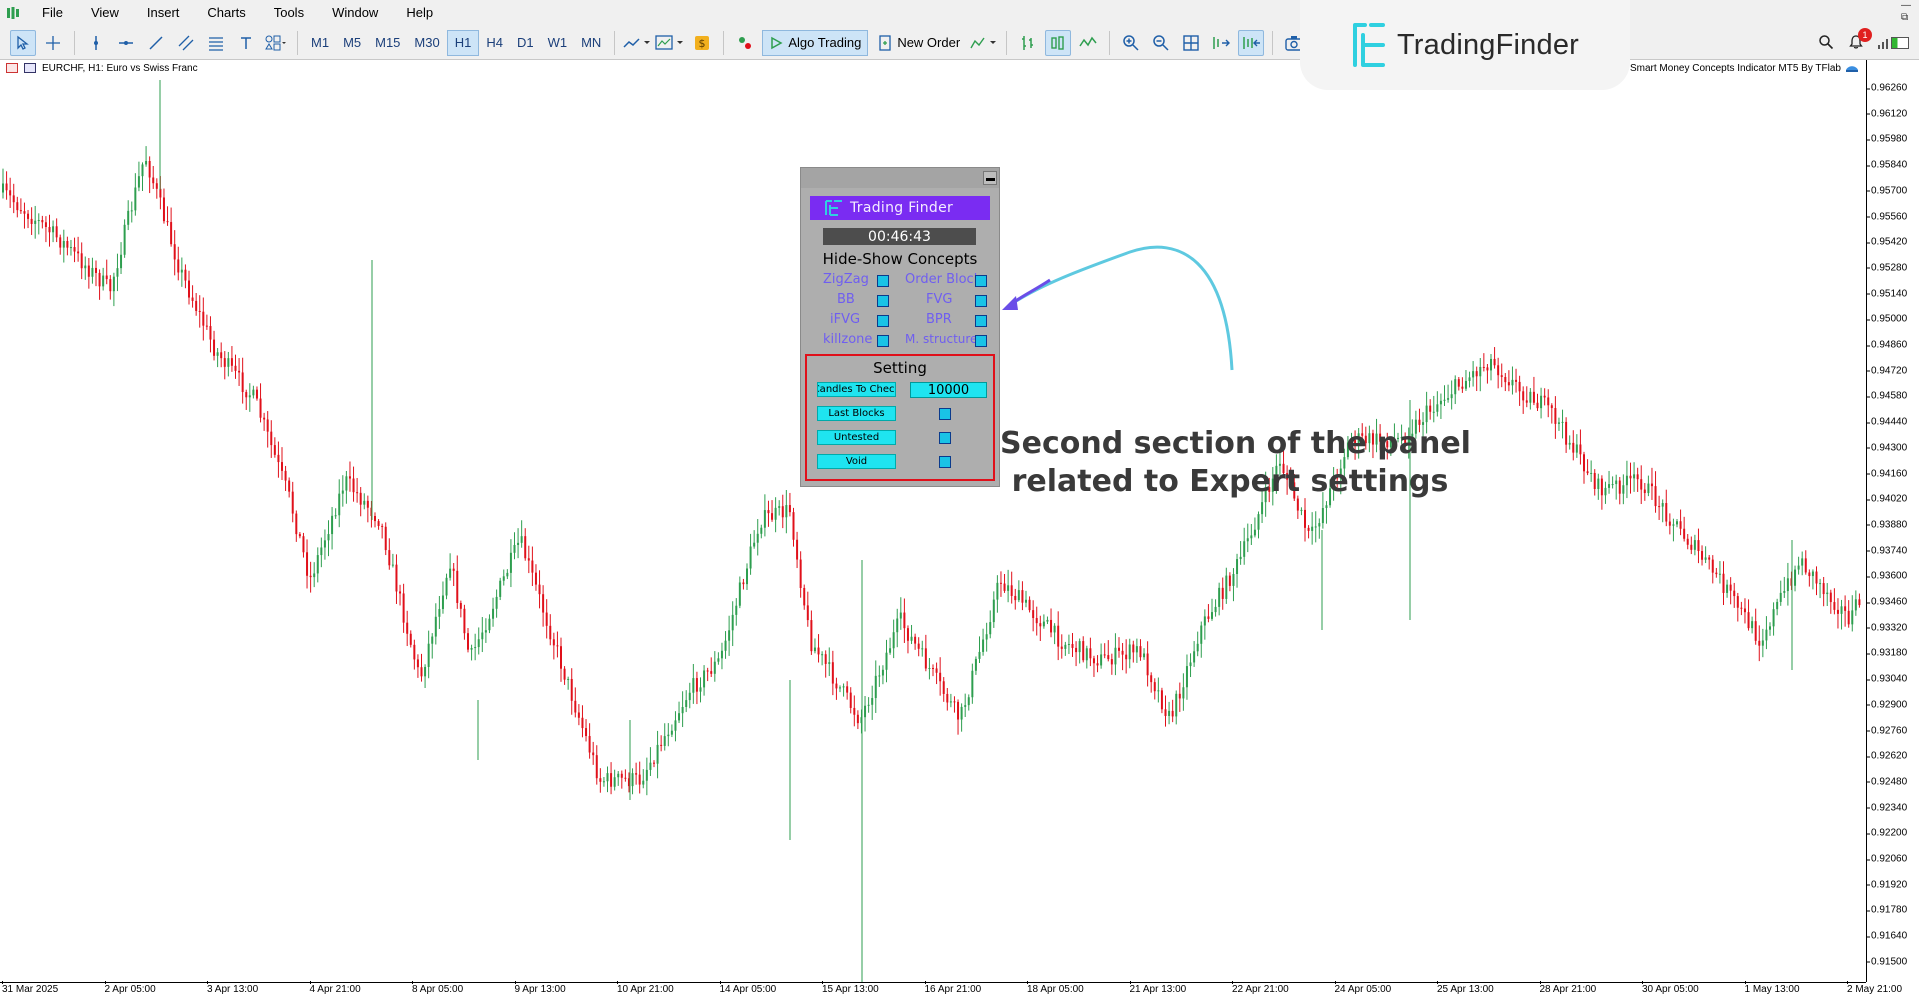 The image size is (1919, 996). Describe the element at coordinates (883, 301) in the screenshot. I see `bb-checkbox` at that location.